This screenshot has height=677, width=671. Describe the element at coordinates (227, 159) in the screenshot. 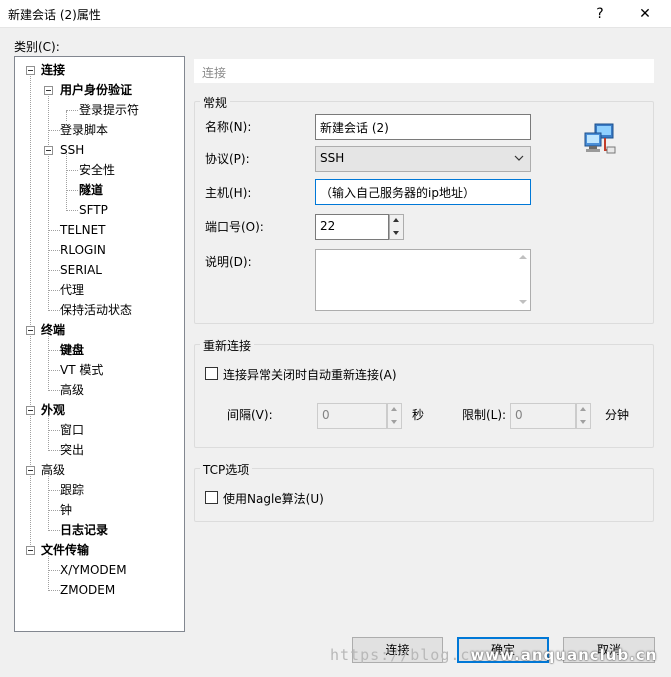

I see `protocol-label: 协议(P):` at that location.